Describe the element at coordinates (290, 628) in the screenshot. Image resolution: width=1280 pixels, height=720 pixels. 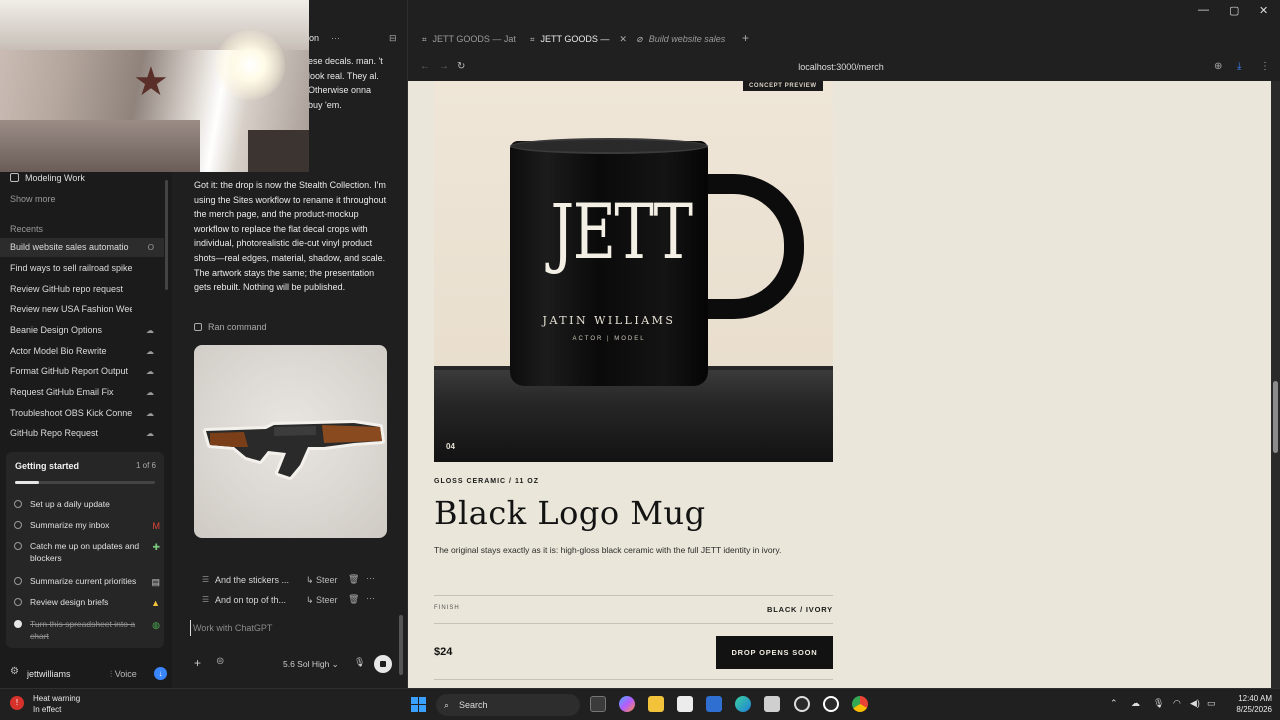
I see `chat-input` at that location.